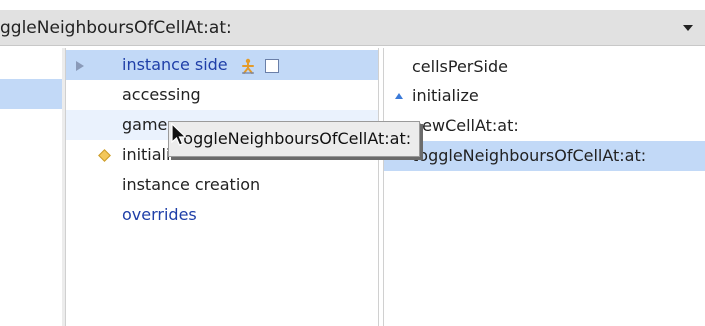 This screenshot has height=326, width=705. Describe the element at coordinates (80, 66) in the screenshot. I see `expand-arrow-icon` at that location.